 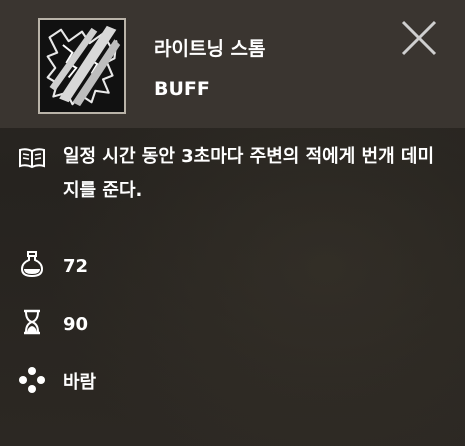 I want to click on potion-flask-icon, so click(x=32, y=264).